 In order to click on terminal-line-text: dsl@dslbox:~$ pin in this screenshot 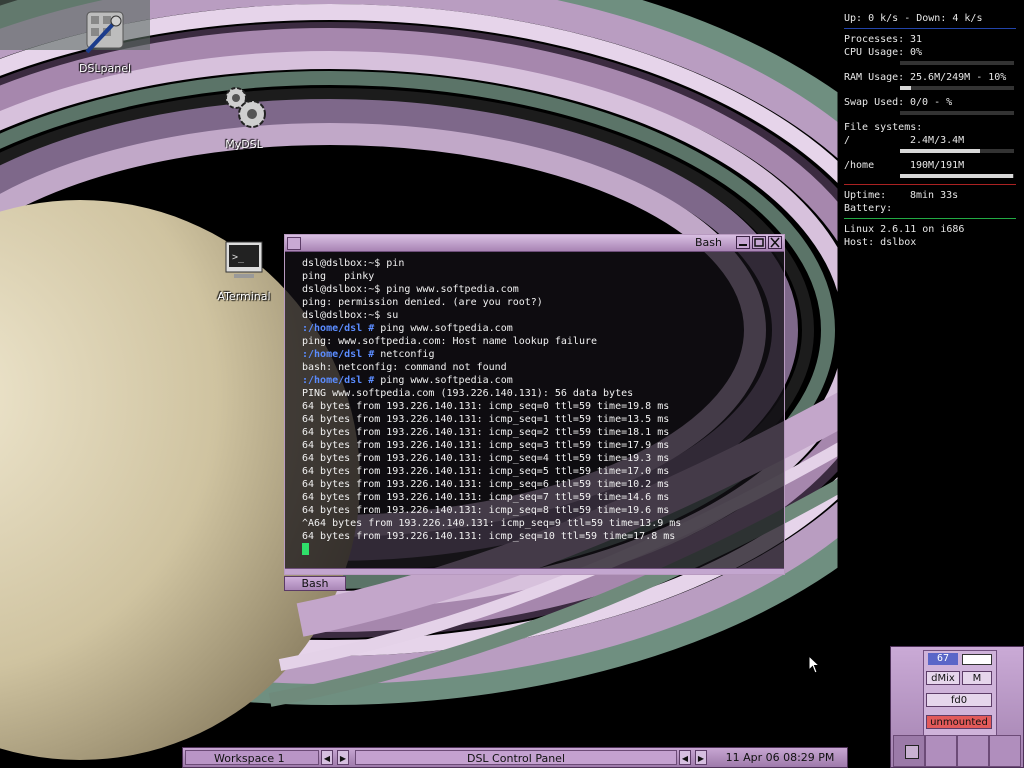, I will do `click(353, 263)`.